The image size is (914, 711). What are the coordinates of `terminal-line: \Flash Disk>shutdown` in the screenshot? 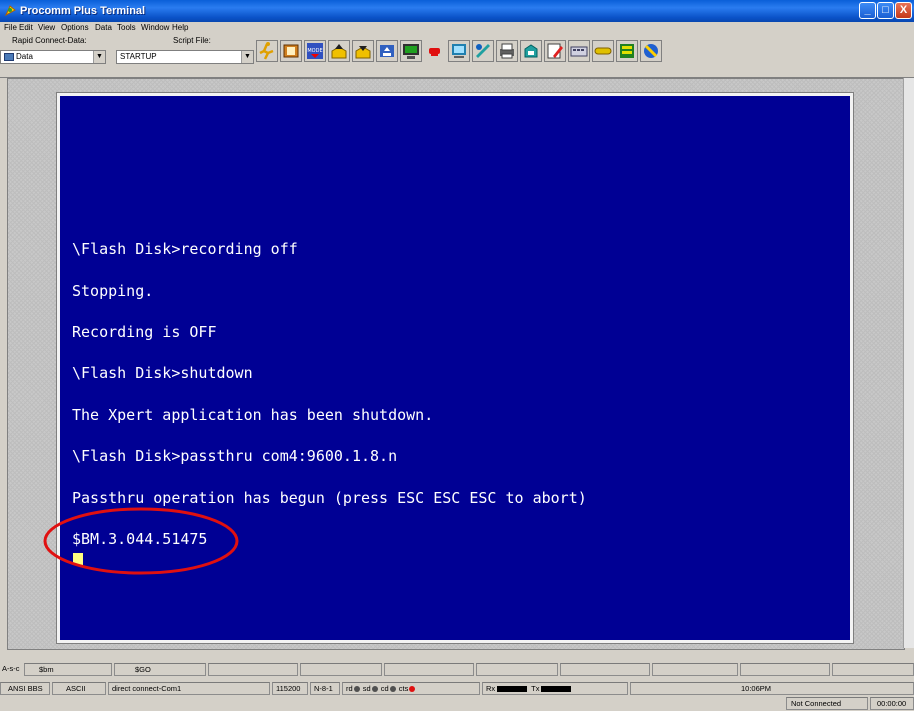 It's located at (162, 373).